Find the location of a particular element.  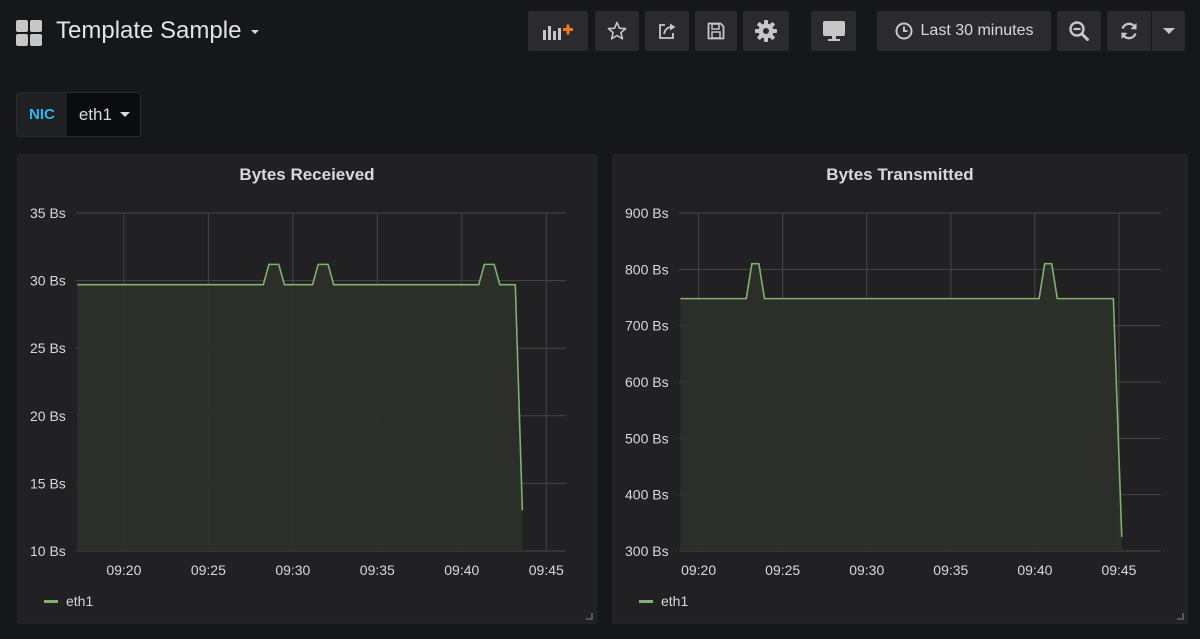

star-button is located at coordinates (617, 31).